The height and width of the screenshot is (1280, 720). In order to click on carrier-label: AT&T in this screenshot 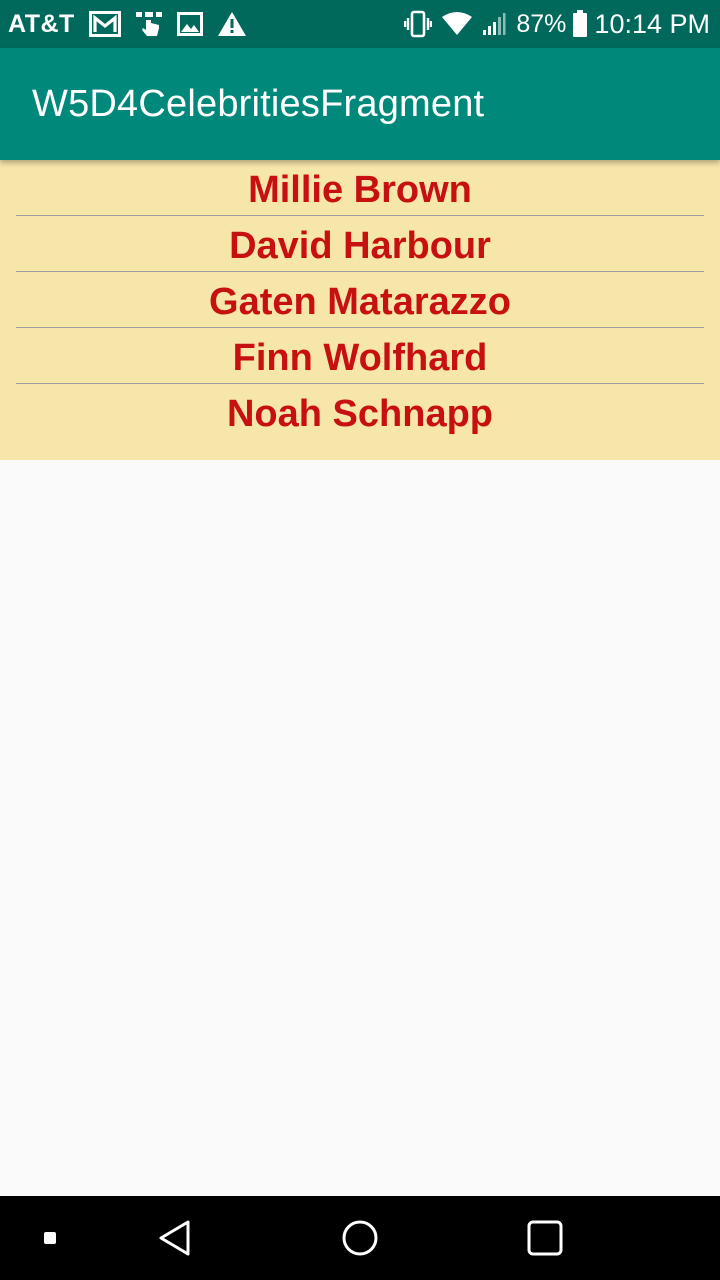, I will do `click(41, 23)`.